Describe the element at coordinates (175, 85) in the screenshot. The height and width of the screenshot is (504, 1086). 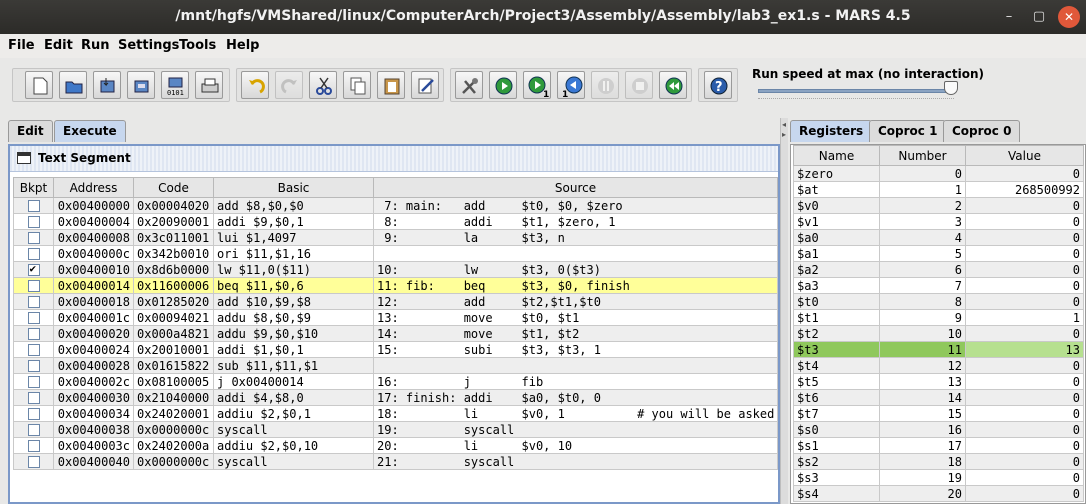
I see `dump-memory-button: 0101` at that location.